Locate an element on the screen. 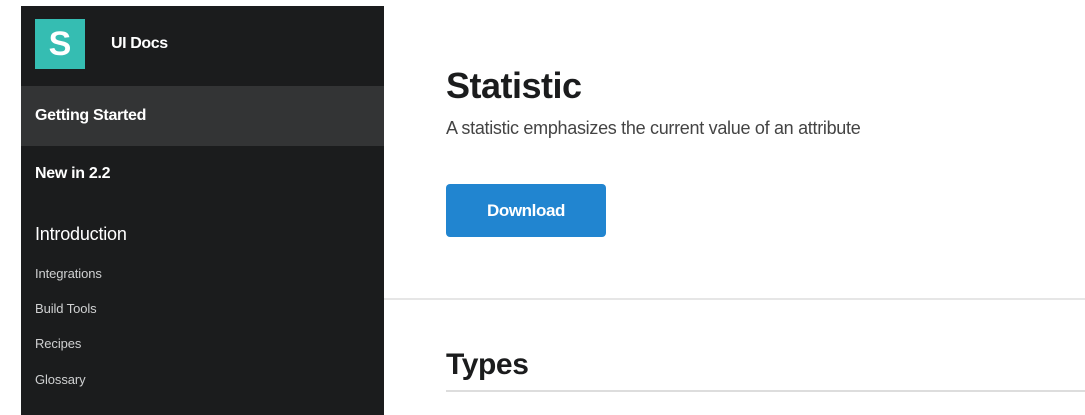  brand: S UI Docs is located at coordinates (101, 44).